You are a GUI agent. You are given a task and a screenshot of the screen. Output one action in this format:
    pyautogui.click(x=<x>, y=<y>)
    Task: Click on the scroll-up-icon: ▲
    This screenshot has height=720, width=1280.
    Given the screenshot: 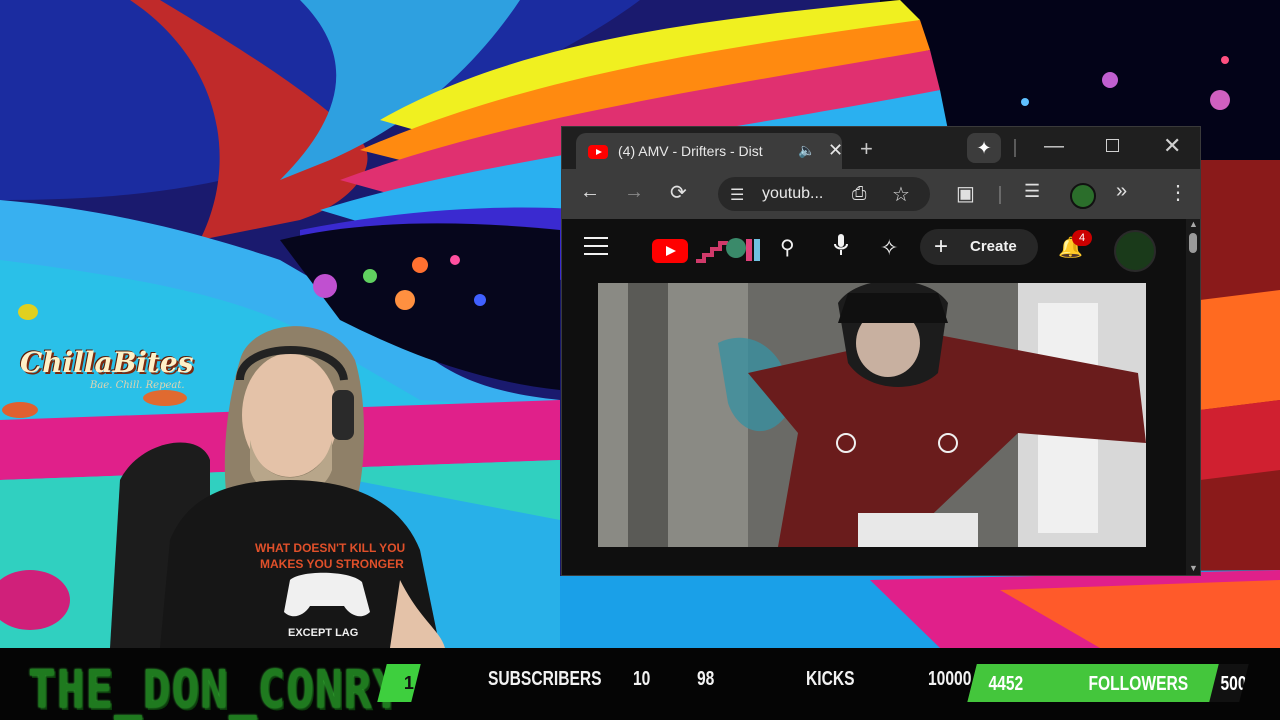 What is the action you would take?
    pyautogui.click(x=1193, y=224)
    